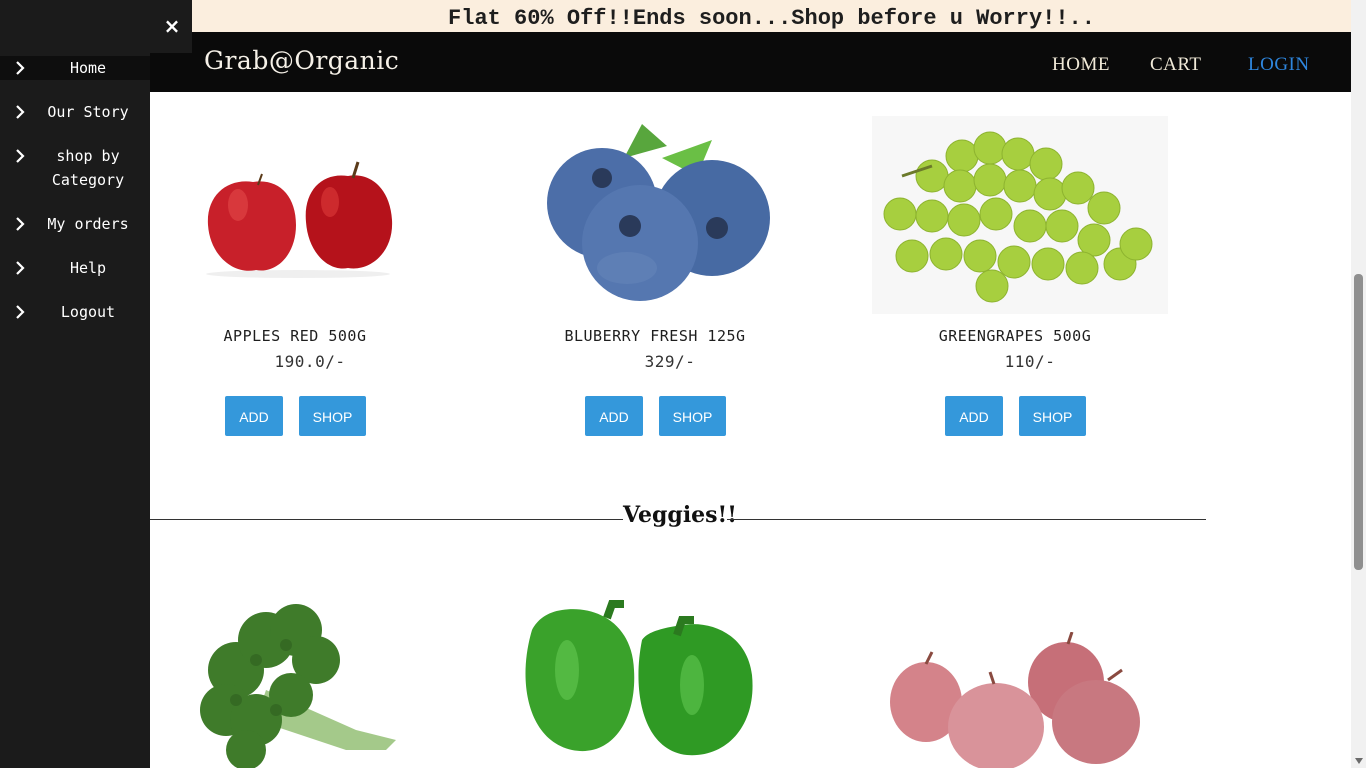 The image size is (1366, 768). What do you see at coordinates (660, 215) in the screenshot?
I see `blueberry-product-image` at bounding box center [660, 215].